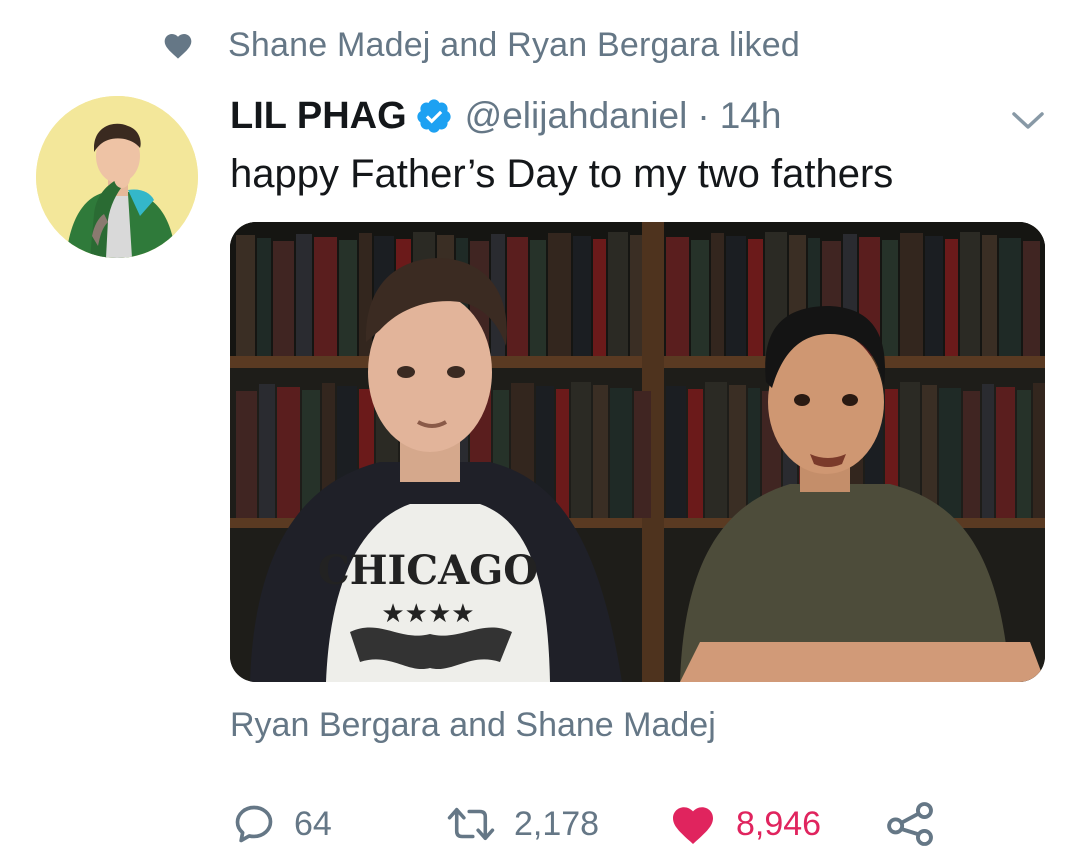 The image size is (1078, 865). I want to click on tweet-header: LIL PHAG @elijahdaniel · 14h, so click(505, 116).